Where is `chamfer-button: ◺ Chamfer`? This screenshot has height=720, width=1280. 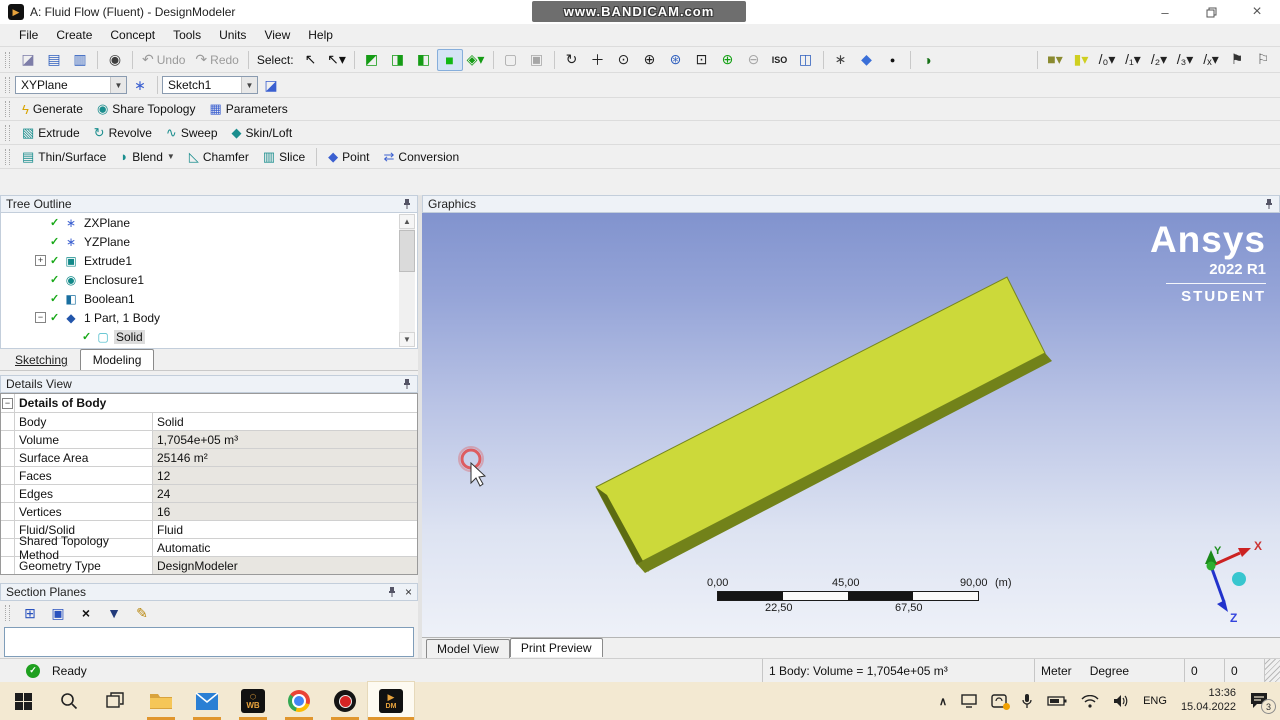
chamfer-button: ◺ Chamfer is located at coordinates (219, 157).